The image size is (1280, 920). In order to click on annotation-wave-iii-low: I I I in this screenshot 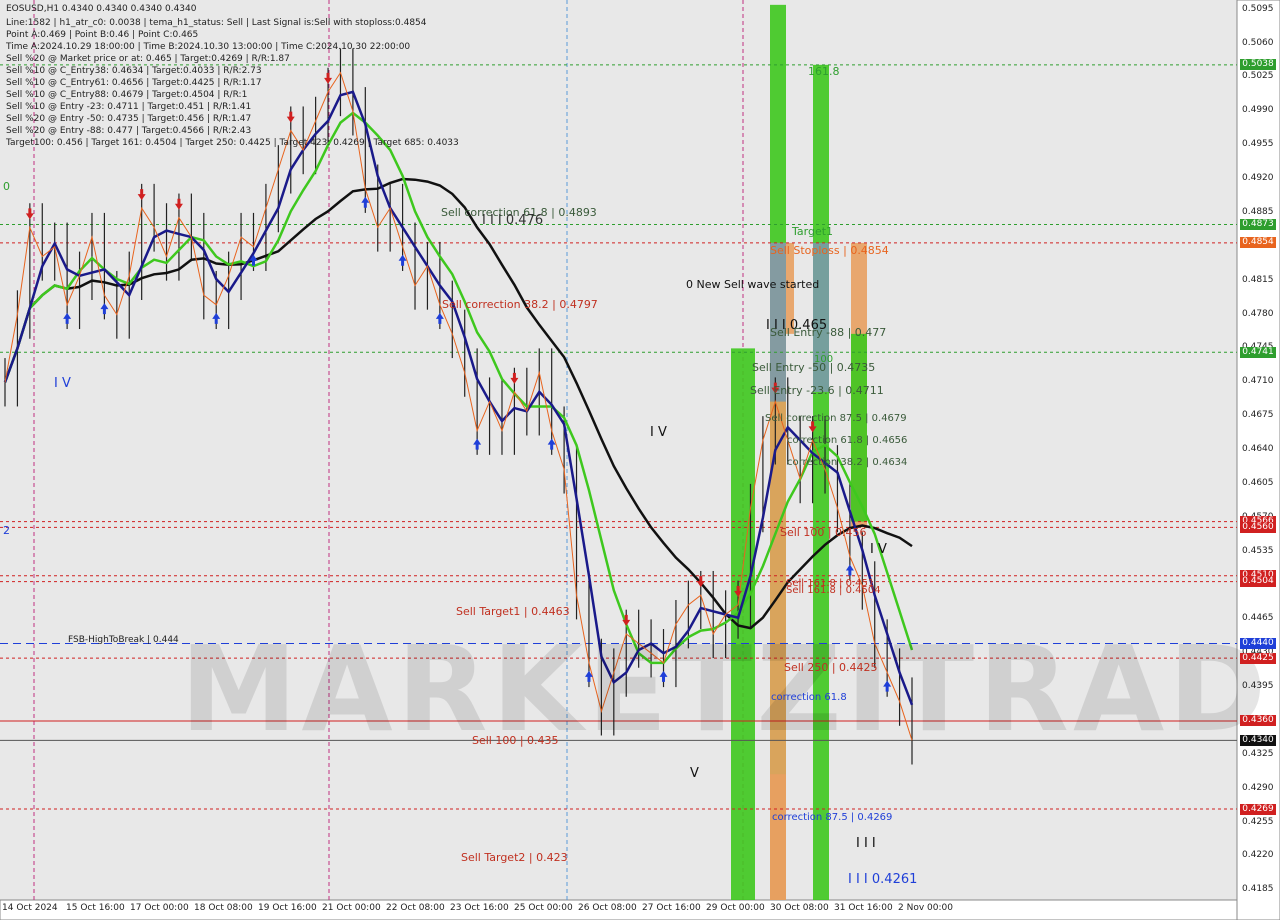, I will do `click(866, 843)`.